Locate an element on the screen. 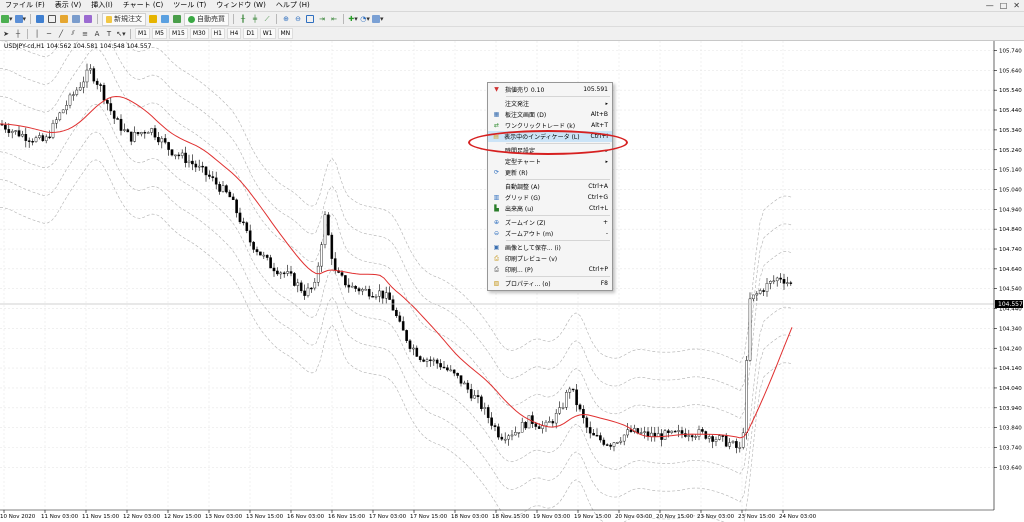 The width and height of the screenshot is (1024, 522). templates-button: ▾ is located at coordinates (378, 19).